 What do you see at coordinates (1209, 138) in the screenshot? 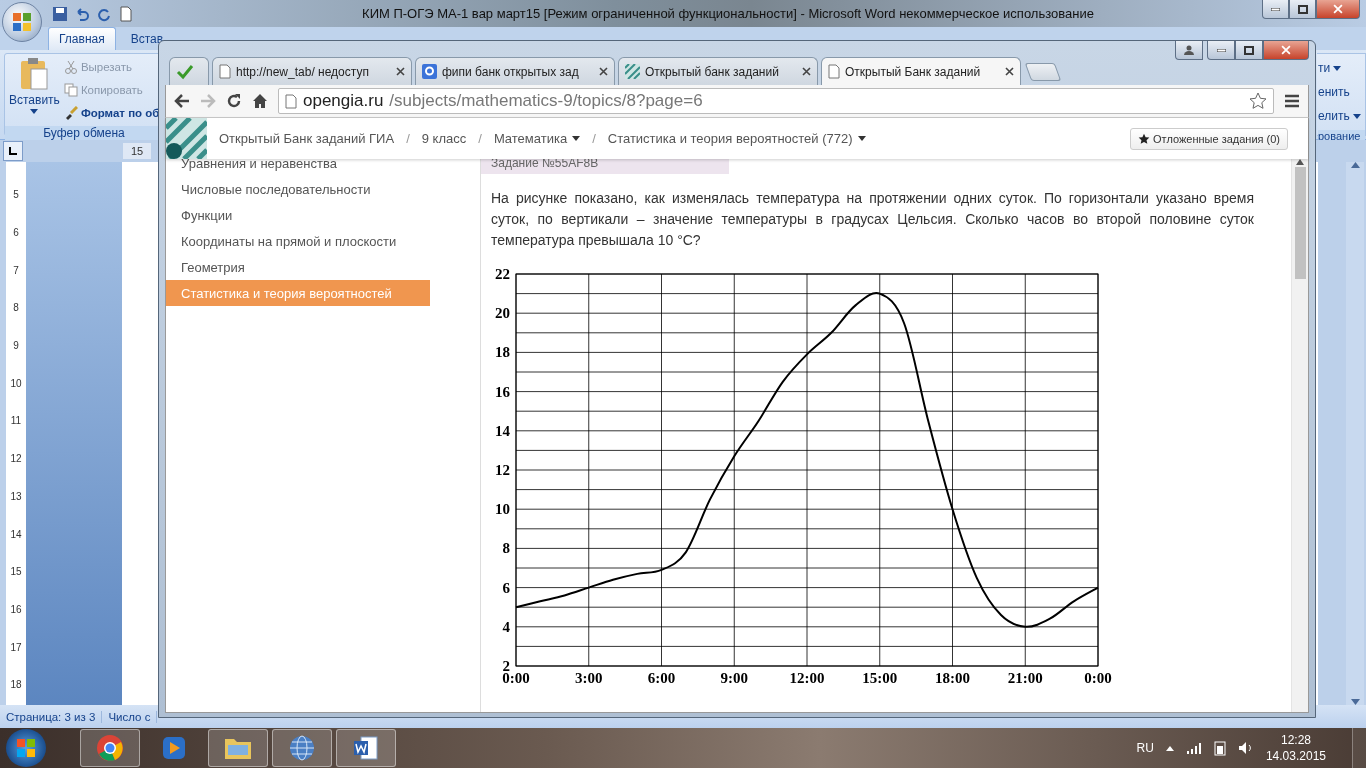
I see `saved-tasks-button: Отложенные задания (0)` at bounding box center [1209, 138].